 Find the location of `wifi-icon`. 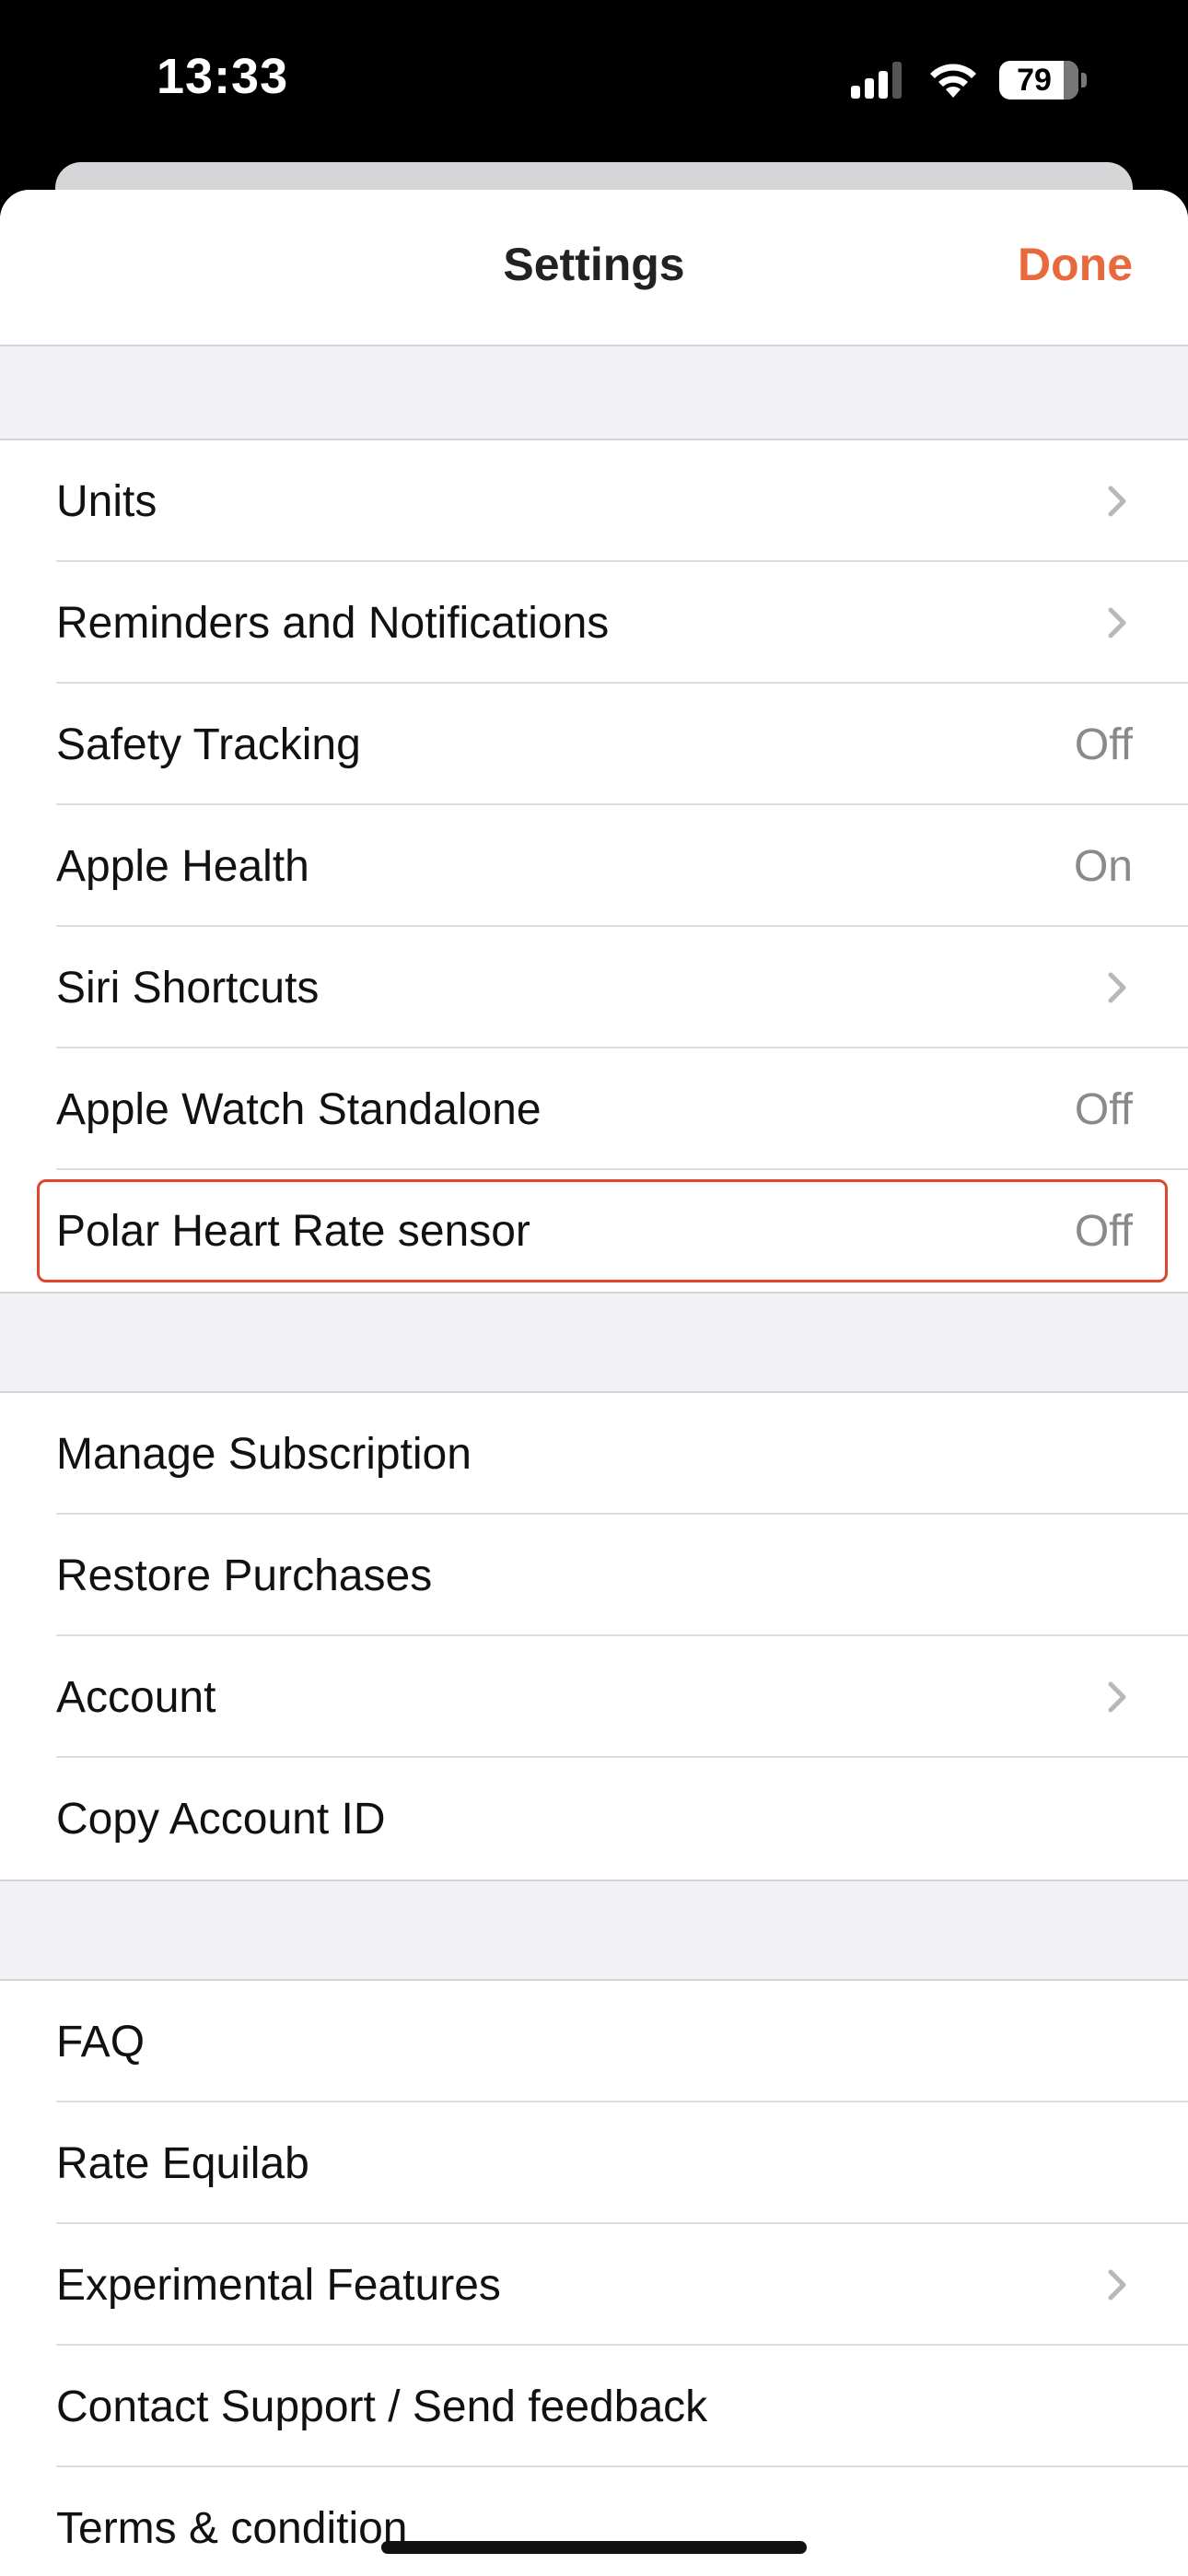

wifi-icon is located at coordinates (953, 81).